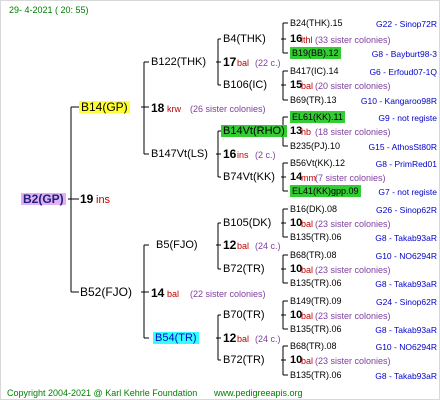  What do you see at coordinates (306, 132) in the screenshot?
I see `gen4c-breeder: hb` at bounding box center [306, 132].